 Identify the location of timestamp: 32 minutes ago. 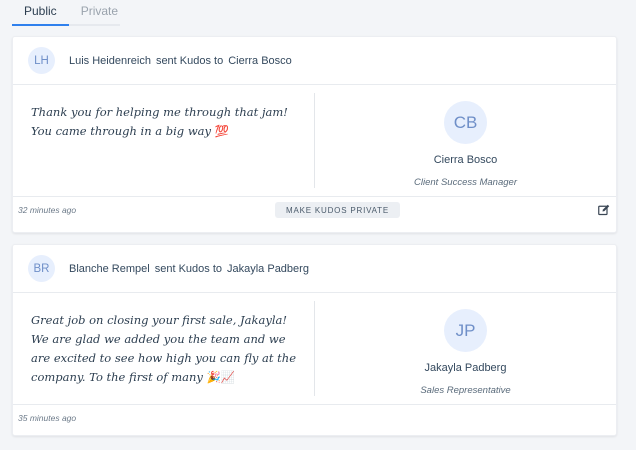
(47, 210).